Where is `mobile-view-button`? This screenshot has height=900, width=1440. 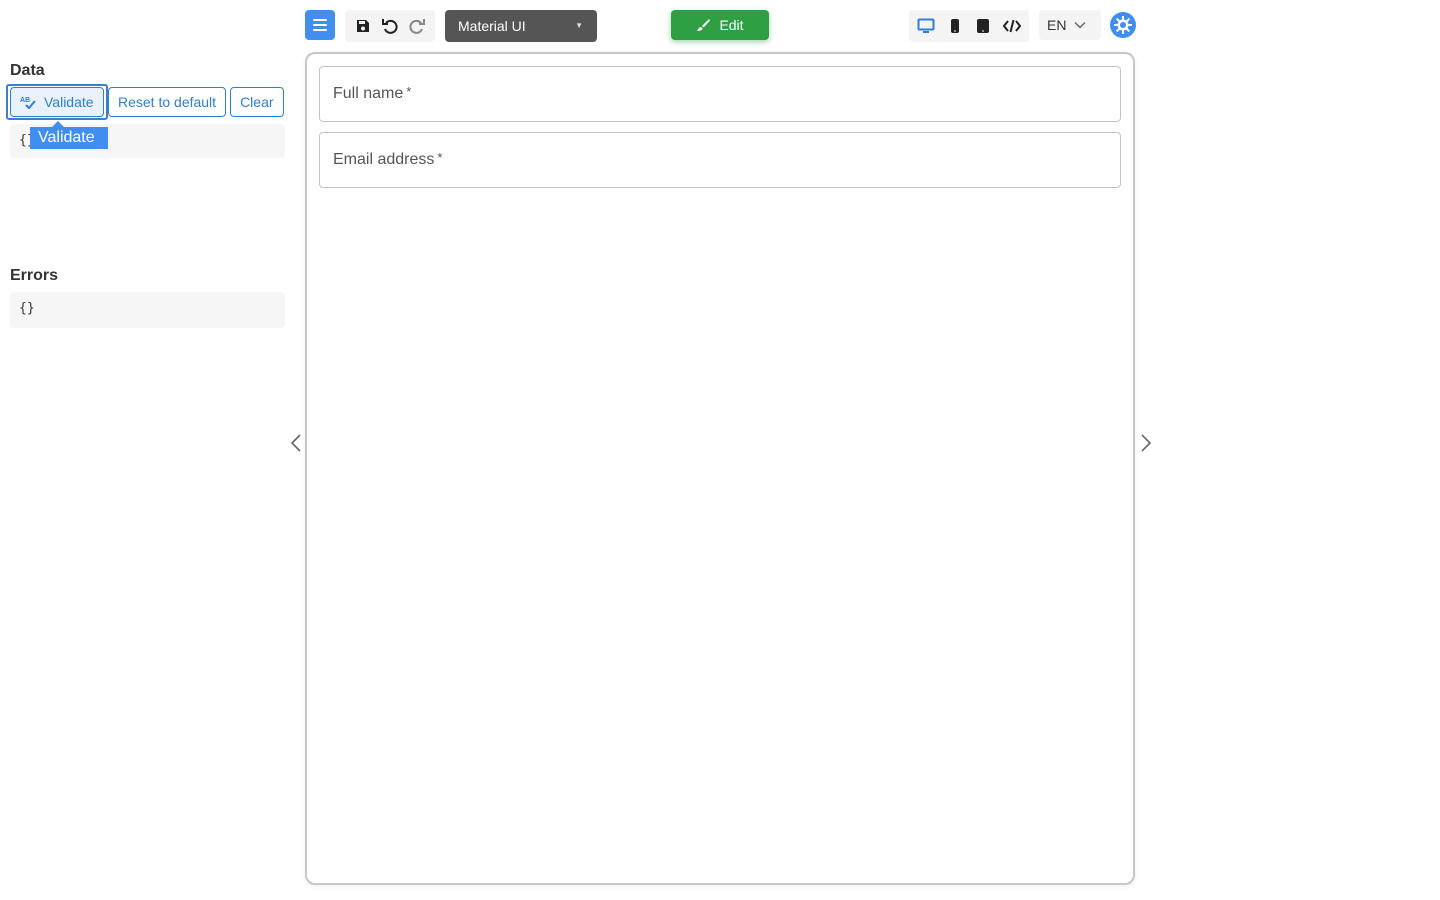 mobile-view-button is located at coordinates (955, 26).